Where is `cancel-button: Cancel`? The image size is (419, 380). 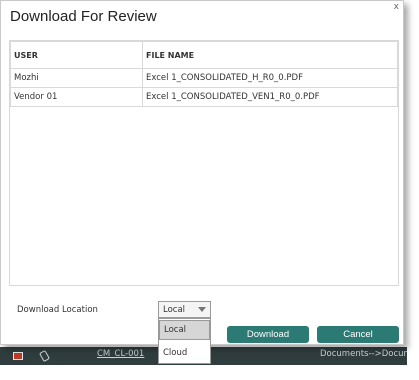 cancel-button: Cancel is located at coordinates (358, 334).